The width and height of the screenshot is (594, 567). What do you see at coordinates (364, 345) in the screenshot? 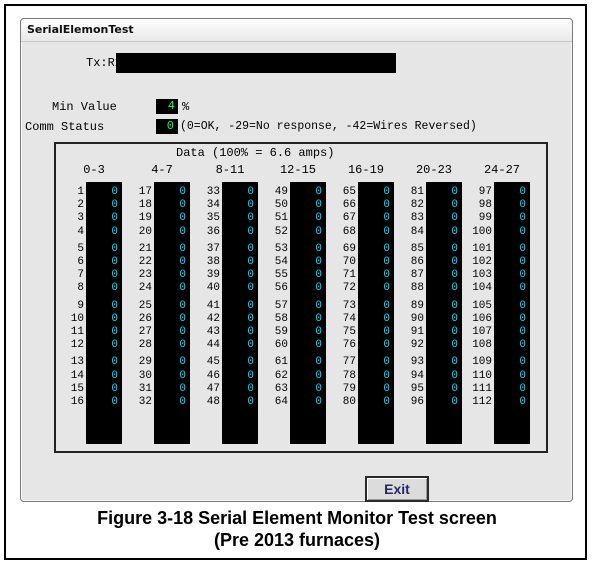
I see `element-cell: 76 0` at bounding box center [364, 345].